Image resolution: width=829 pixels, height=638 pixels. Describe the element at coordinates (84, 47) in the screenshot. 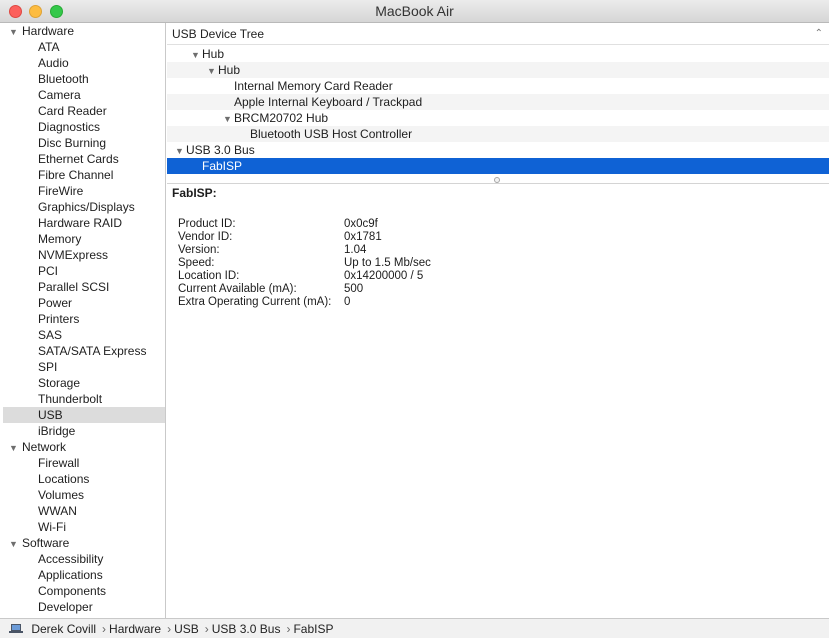

I see `sidebar-item-ata: ATA` at that location.